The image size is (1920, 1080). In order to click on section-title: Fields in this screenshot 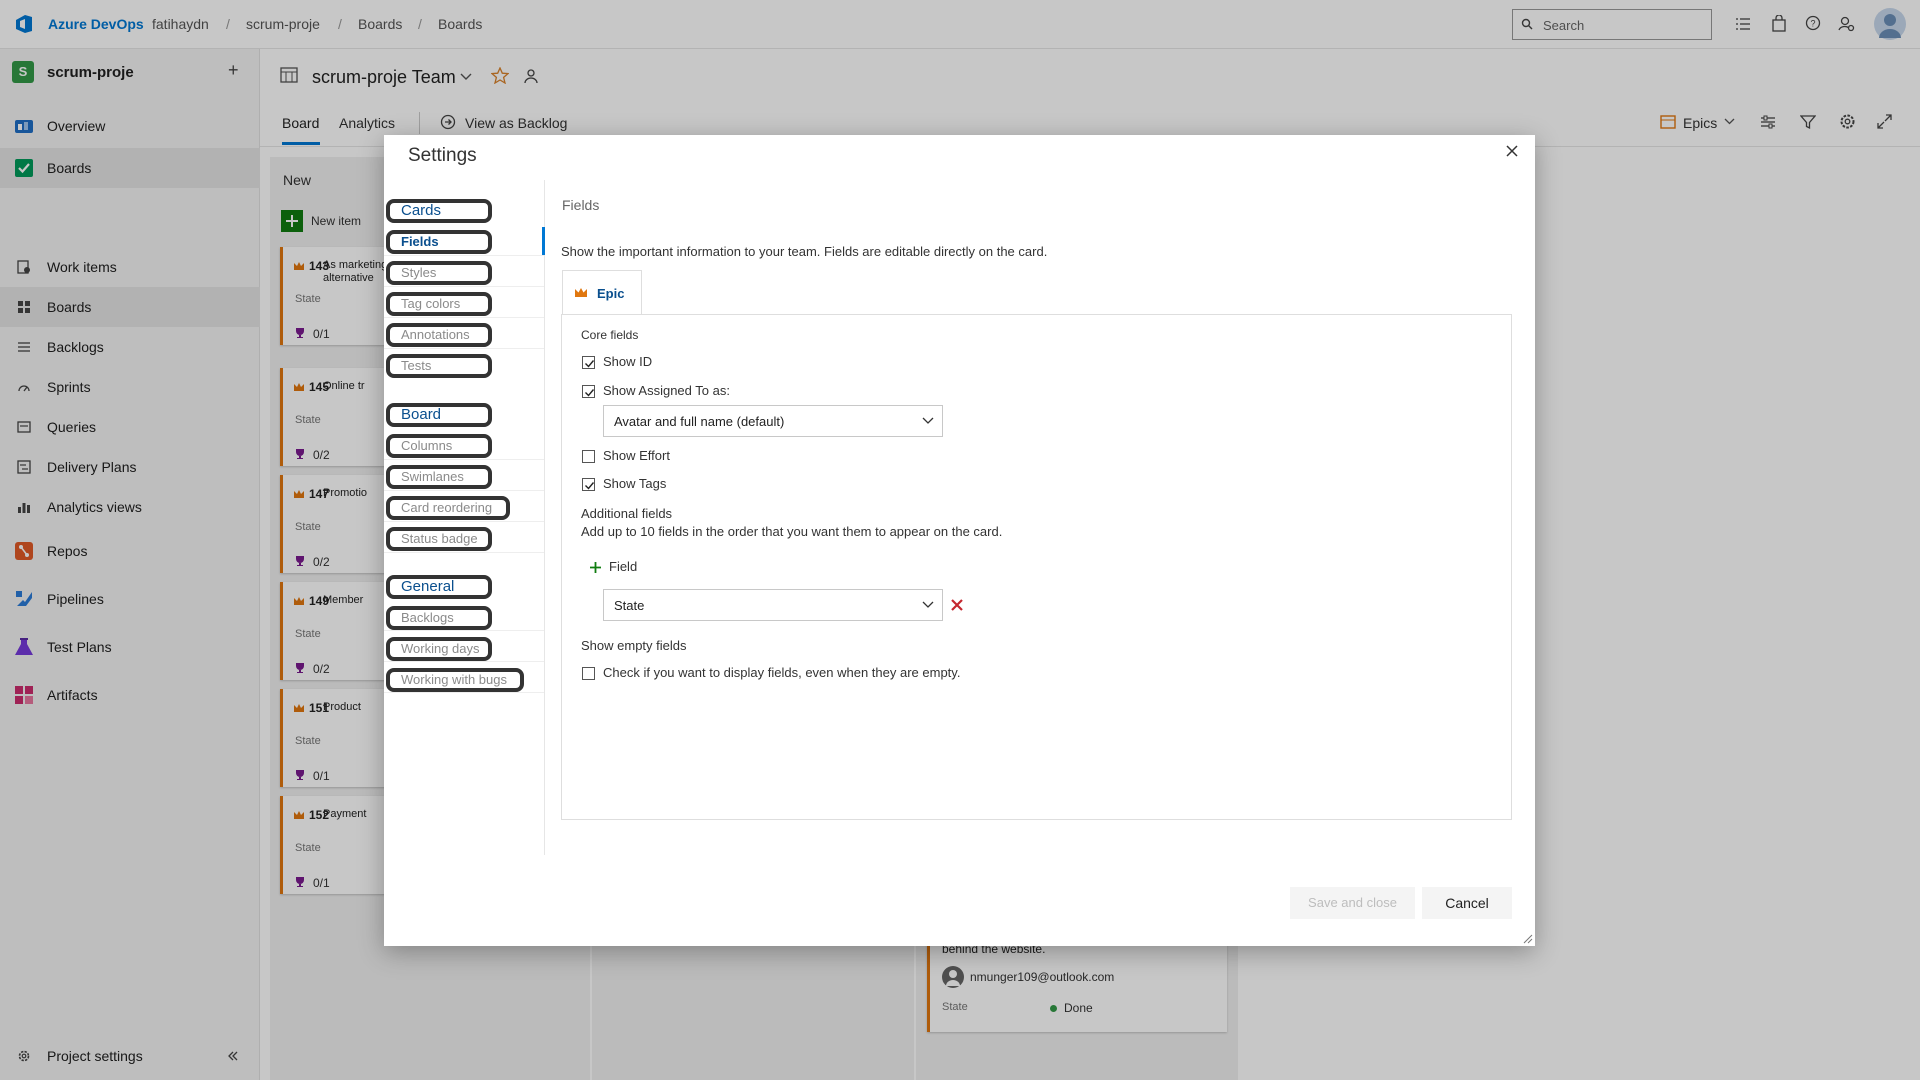, I will do `click(581, 205)`.